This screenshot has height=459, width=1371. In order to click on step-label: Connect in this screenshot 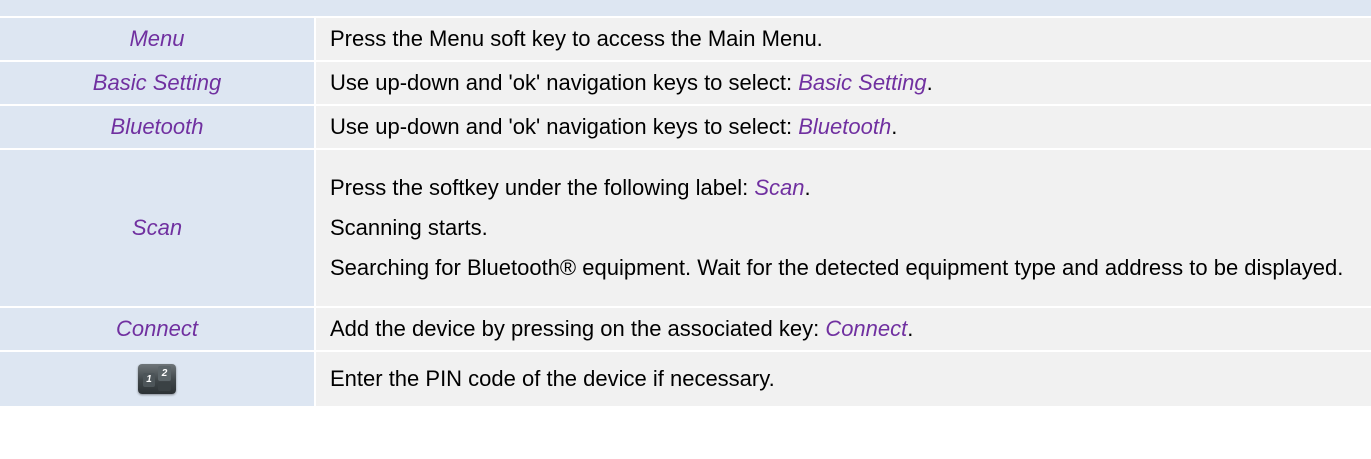, I will do `click(158, 329)`.